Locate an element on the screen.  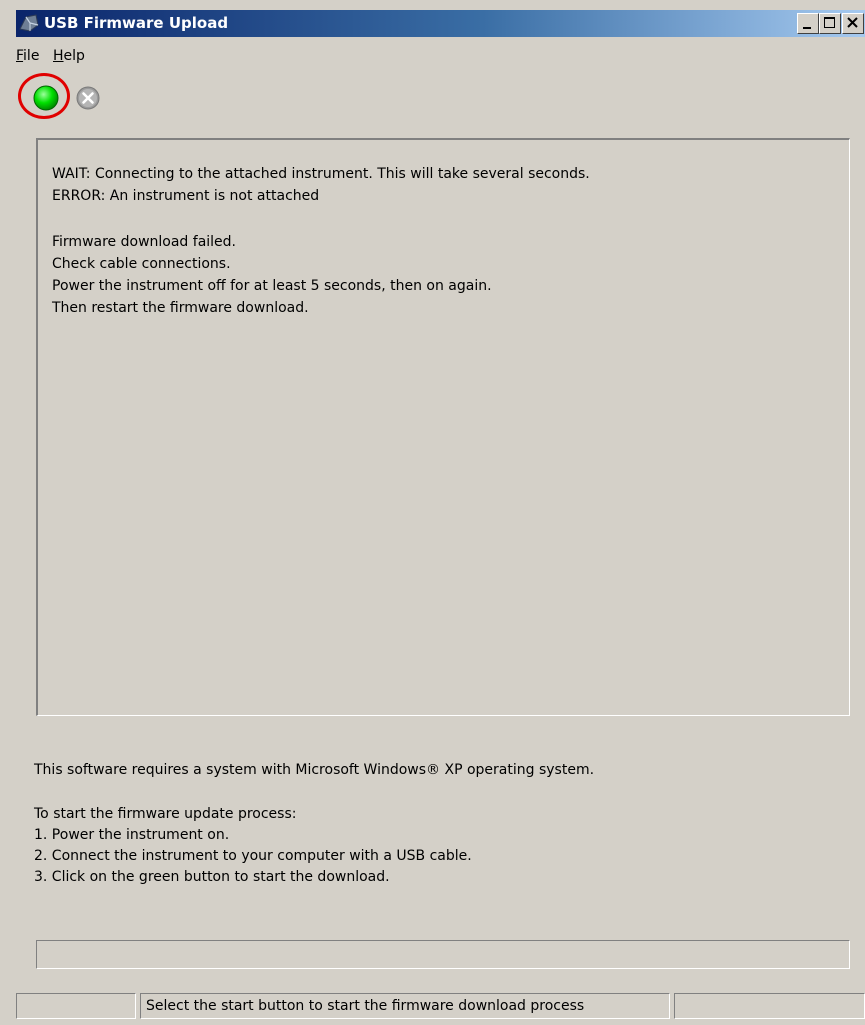
instructions-header: To start the firmware update process: is located at coordinates (165, 814).